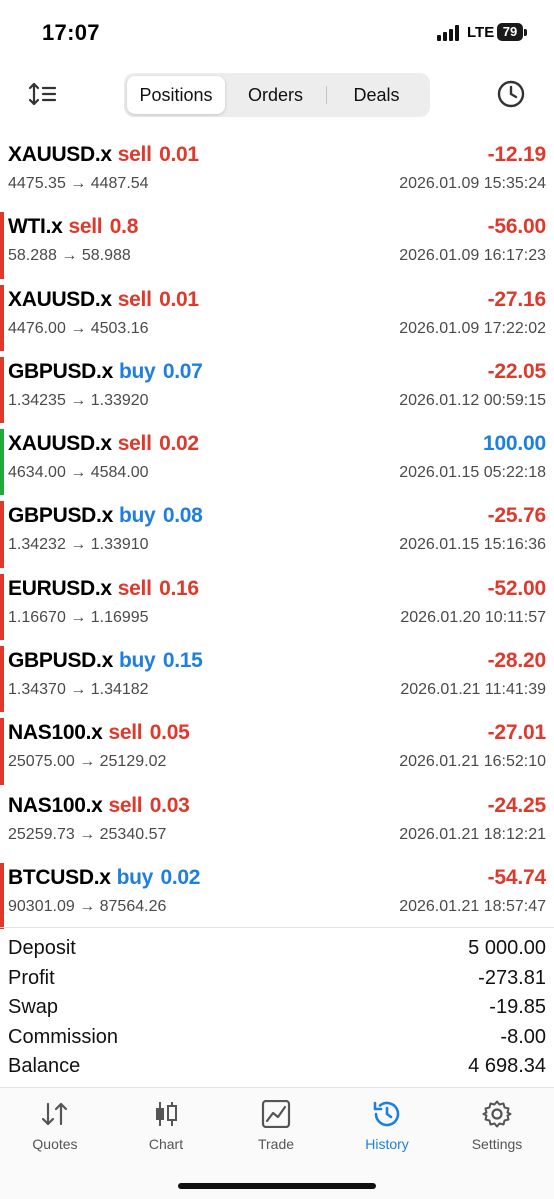 The height and width of the screenshot is (1199, 554). I want to click on nav-history-label: History, so click(387, 1144).